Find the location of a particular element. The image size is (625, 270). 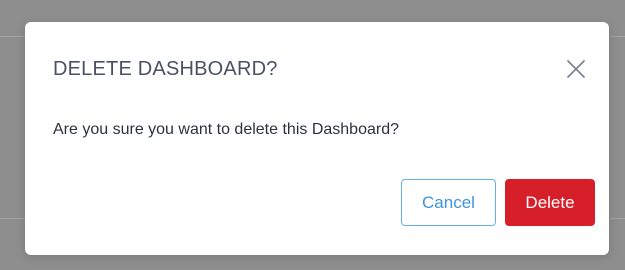

close-icon is located at coordinates (576, 69).